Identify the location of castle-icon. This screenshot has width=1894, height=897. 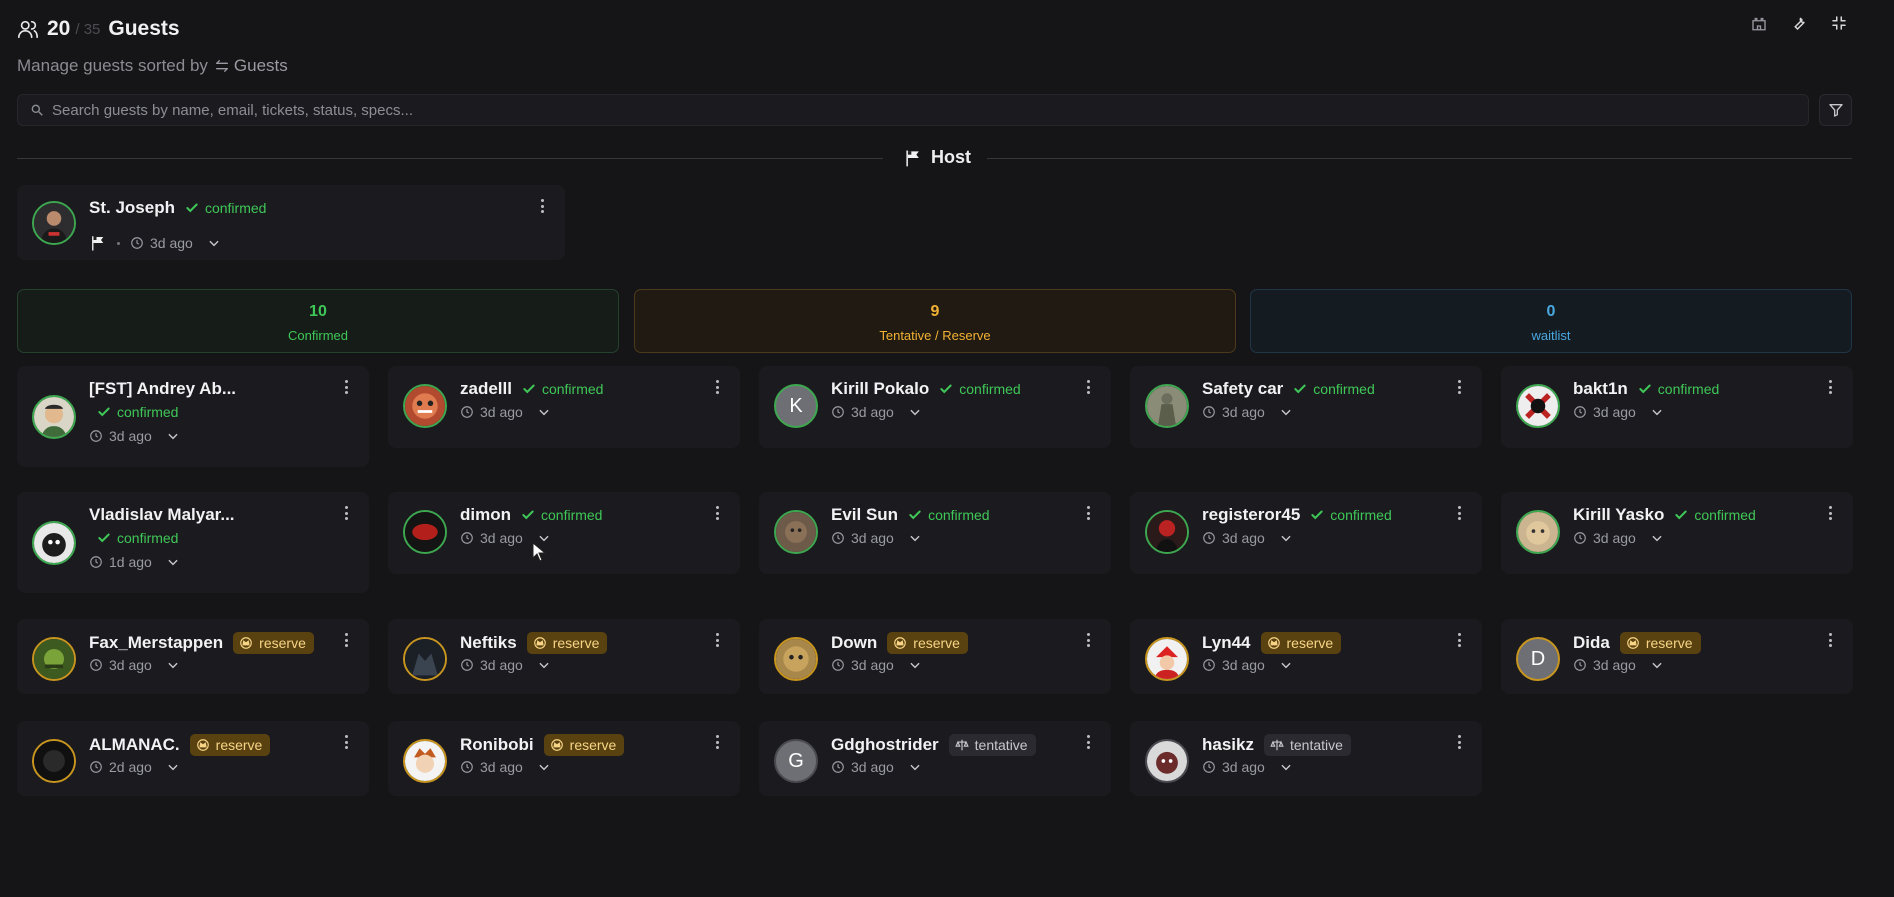
(1759, 23).